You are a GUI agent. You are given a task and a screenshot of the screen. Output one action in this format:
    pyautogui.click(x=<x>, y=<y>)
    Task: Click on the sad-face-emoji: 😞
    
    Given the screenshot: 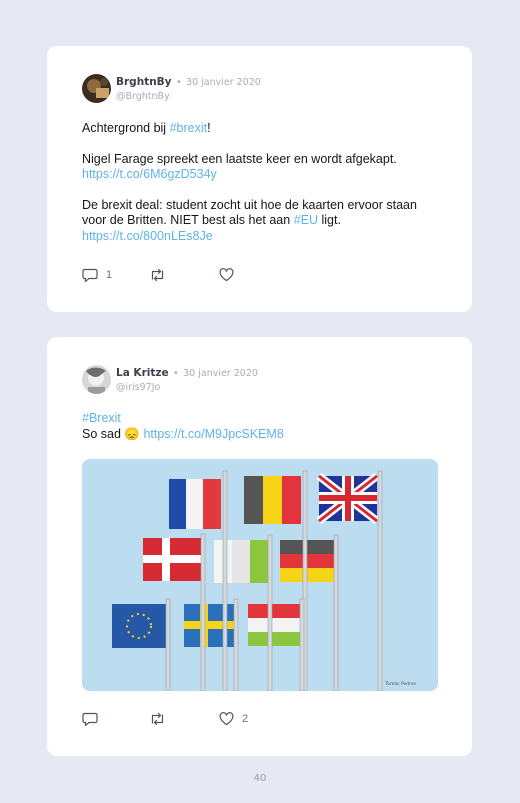 What is the action you would take?
    pyautogui.click(x=132, y=433)
    